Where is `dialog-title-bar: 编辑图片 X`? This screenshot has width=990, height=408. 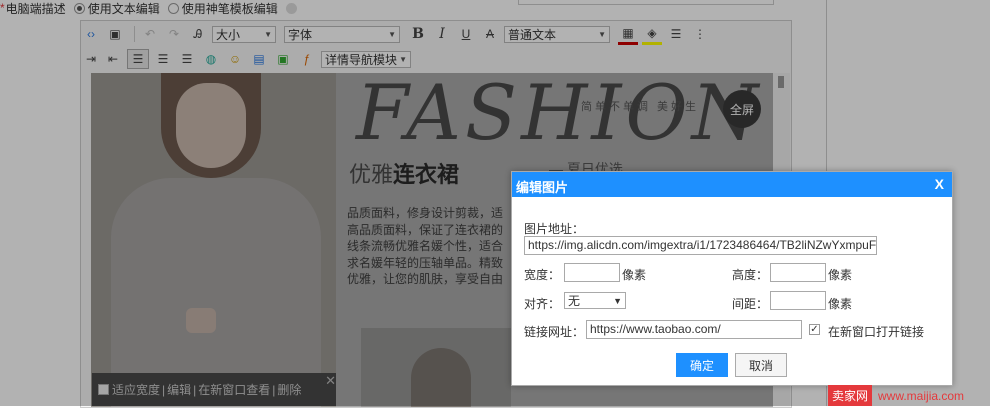
dialog-title-bar: 编辑图片 X is located at coordinates (732, 184).